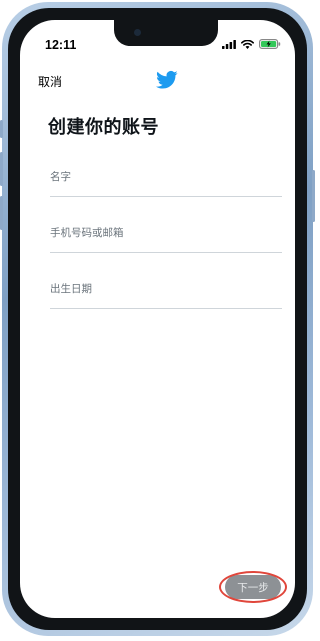 This screenshot has width=320, height=641. Describe the element at coordinates (61, 45) in the screenshot. I see `status-time: 12:11` at that location.